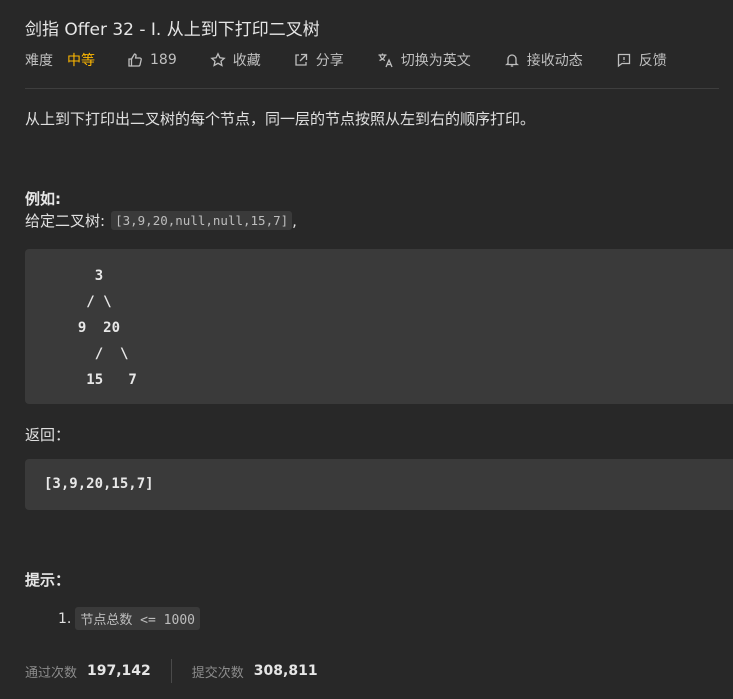 This screenshot has height=699, width=733. I want to click on result-code-block: [3,9,20,15,7], so click(379, 484).